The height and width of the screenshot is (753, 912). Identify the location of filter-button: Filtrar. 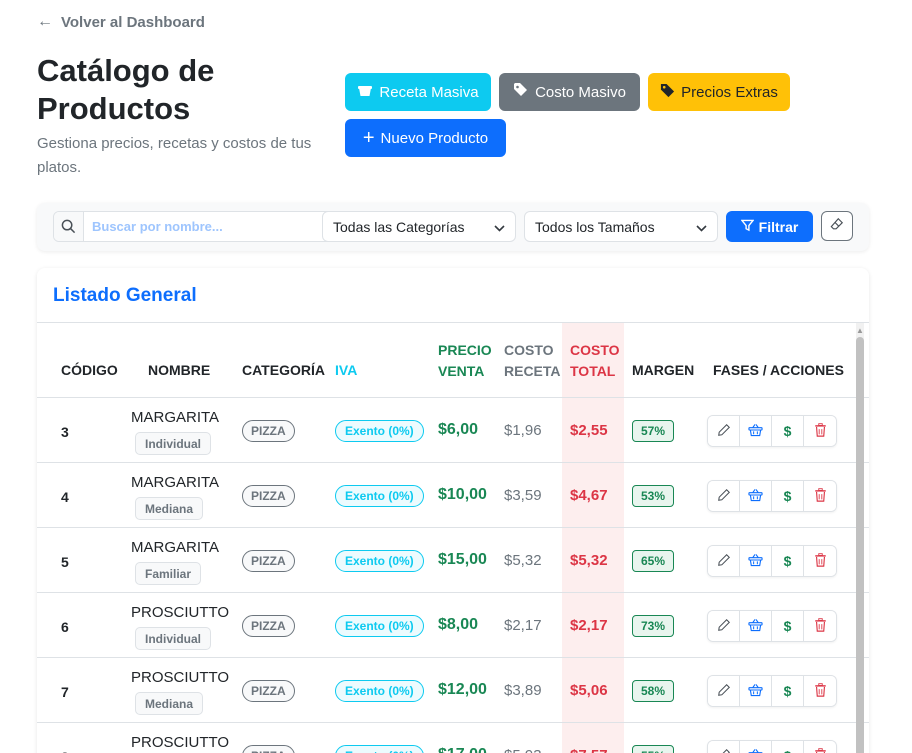
(769, 226).